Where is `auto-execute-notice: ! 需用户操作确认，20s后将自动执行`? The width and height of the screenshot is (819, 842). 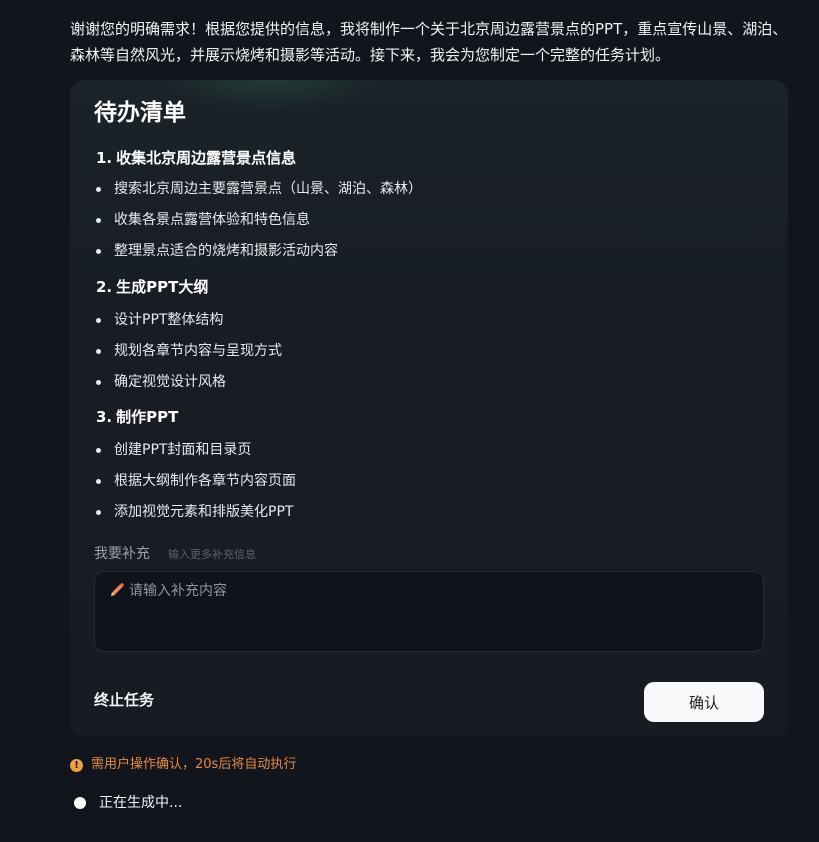
auto-execute-notice: ! 需用户操作确认，20s后将自动执行 is located at coordinates (183, 765).